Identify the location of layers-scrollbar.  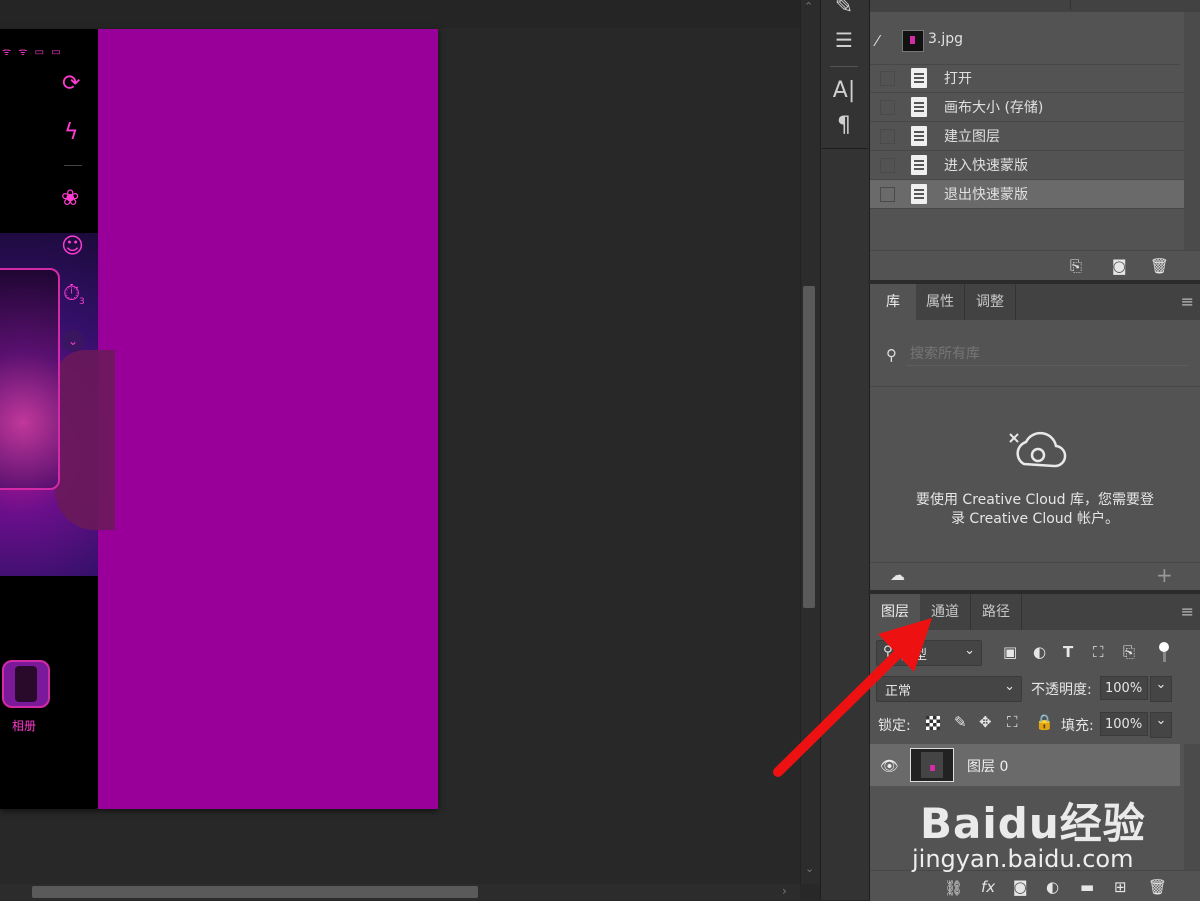
(1192, 807).